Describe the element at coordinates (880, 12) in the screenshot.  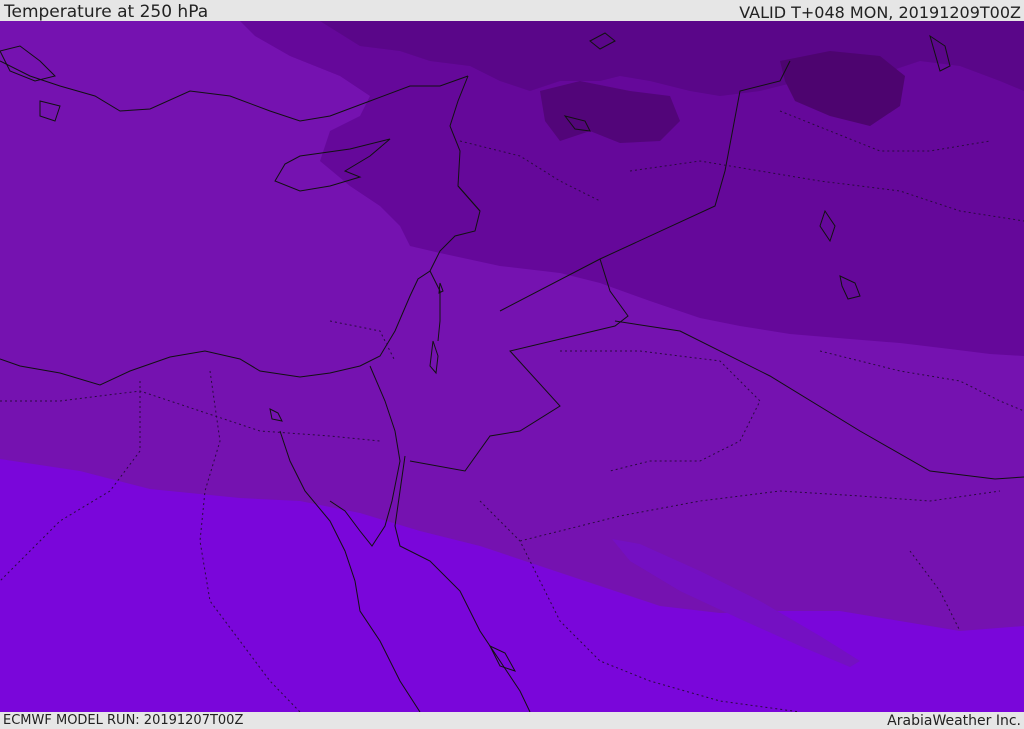
I see `valid-time: VALID T+048 MON, 20191209T00Z` at that location.